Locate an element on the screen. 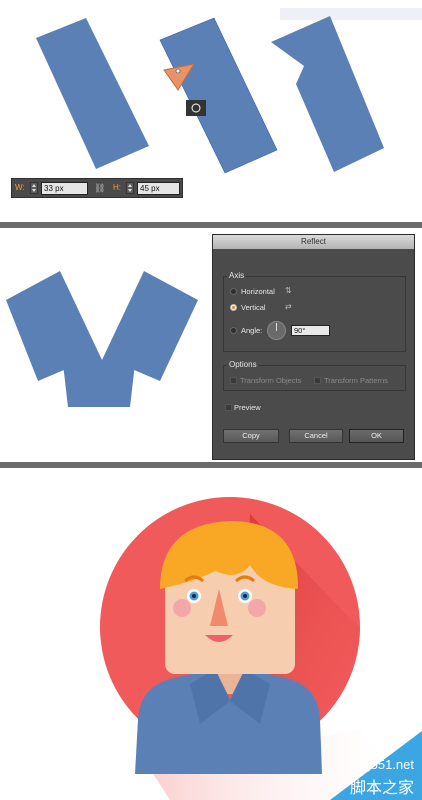 Image resolution: width=422 pixels, height=800 pixels. vertical-reflect-icon: ⇄ is located at coordinates (288, 306).